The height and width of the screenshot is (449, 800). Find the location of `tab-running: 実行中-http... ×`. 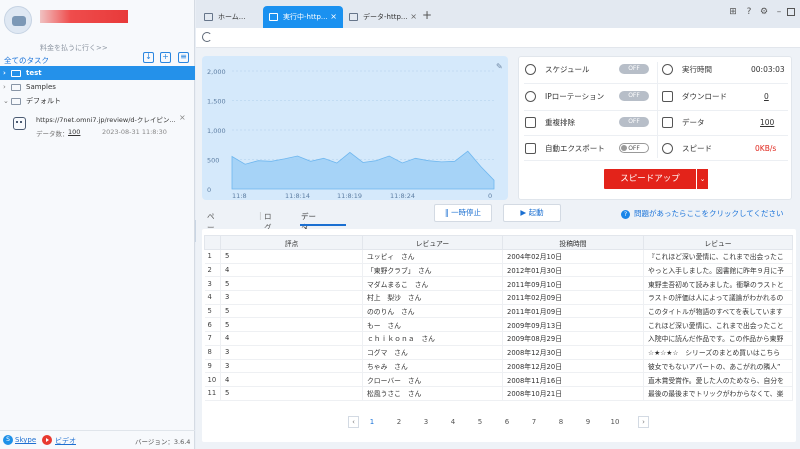

tab-running: 実行中-http... × is located at coordinates (303, 17).